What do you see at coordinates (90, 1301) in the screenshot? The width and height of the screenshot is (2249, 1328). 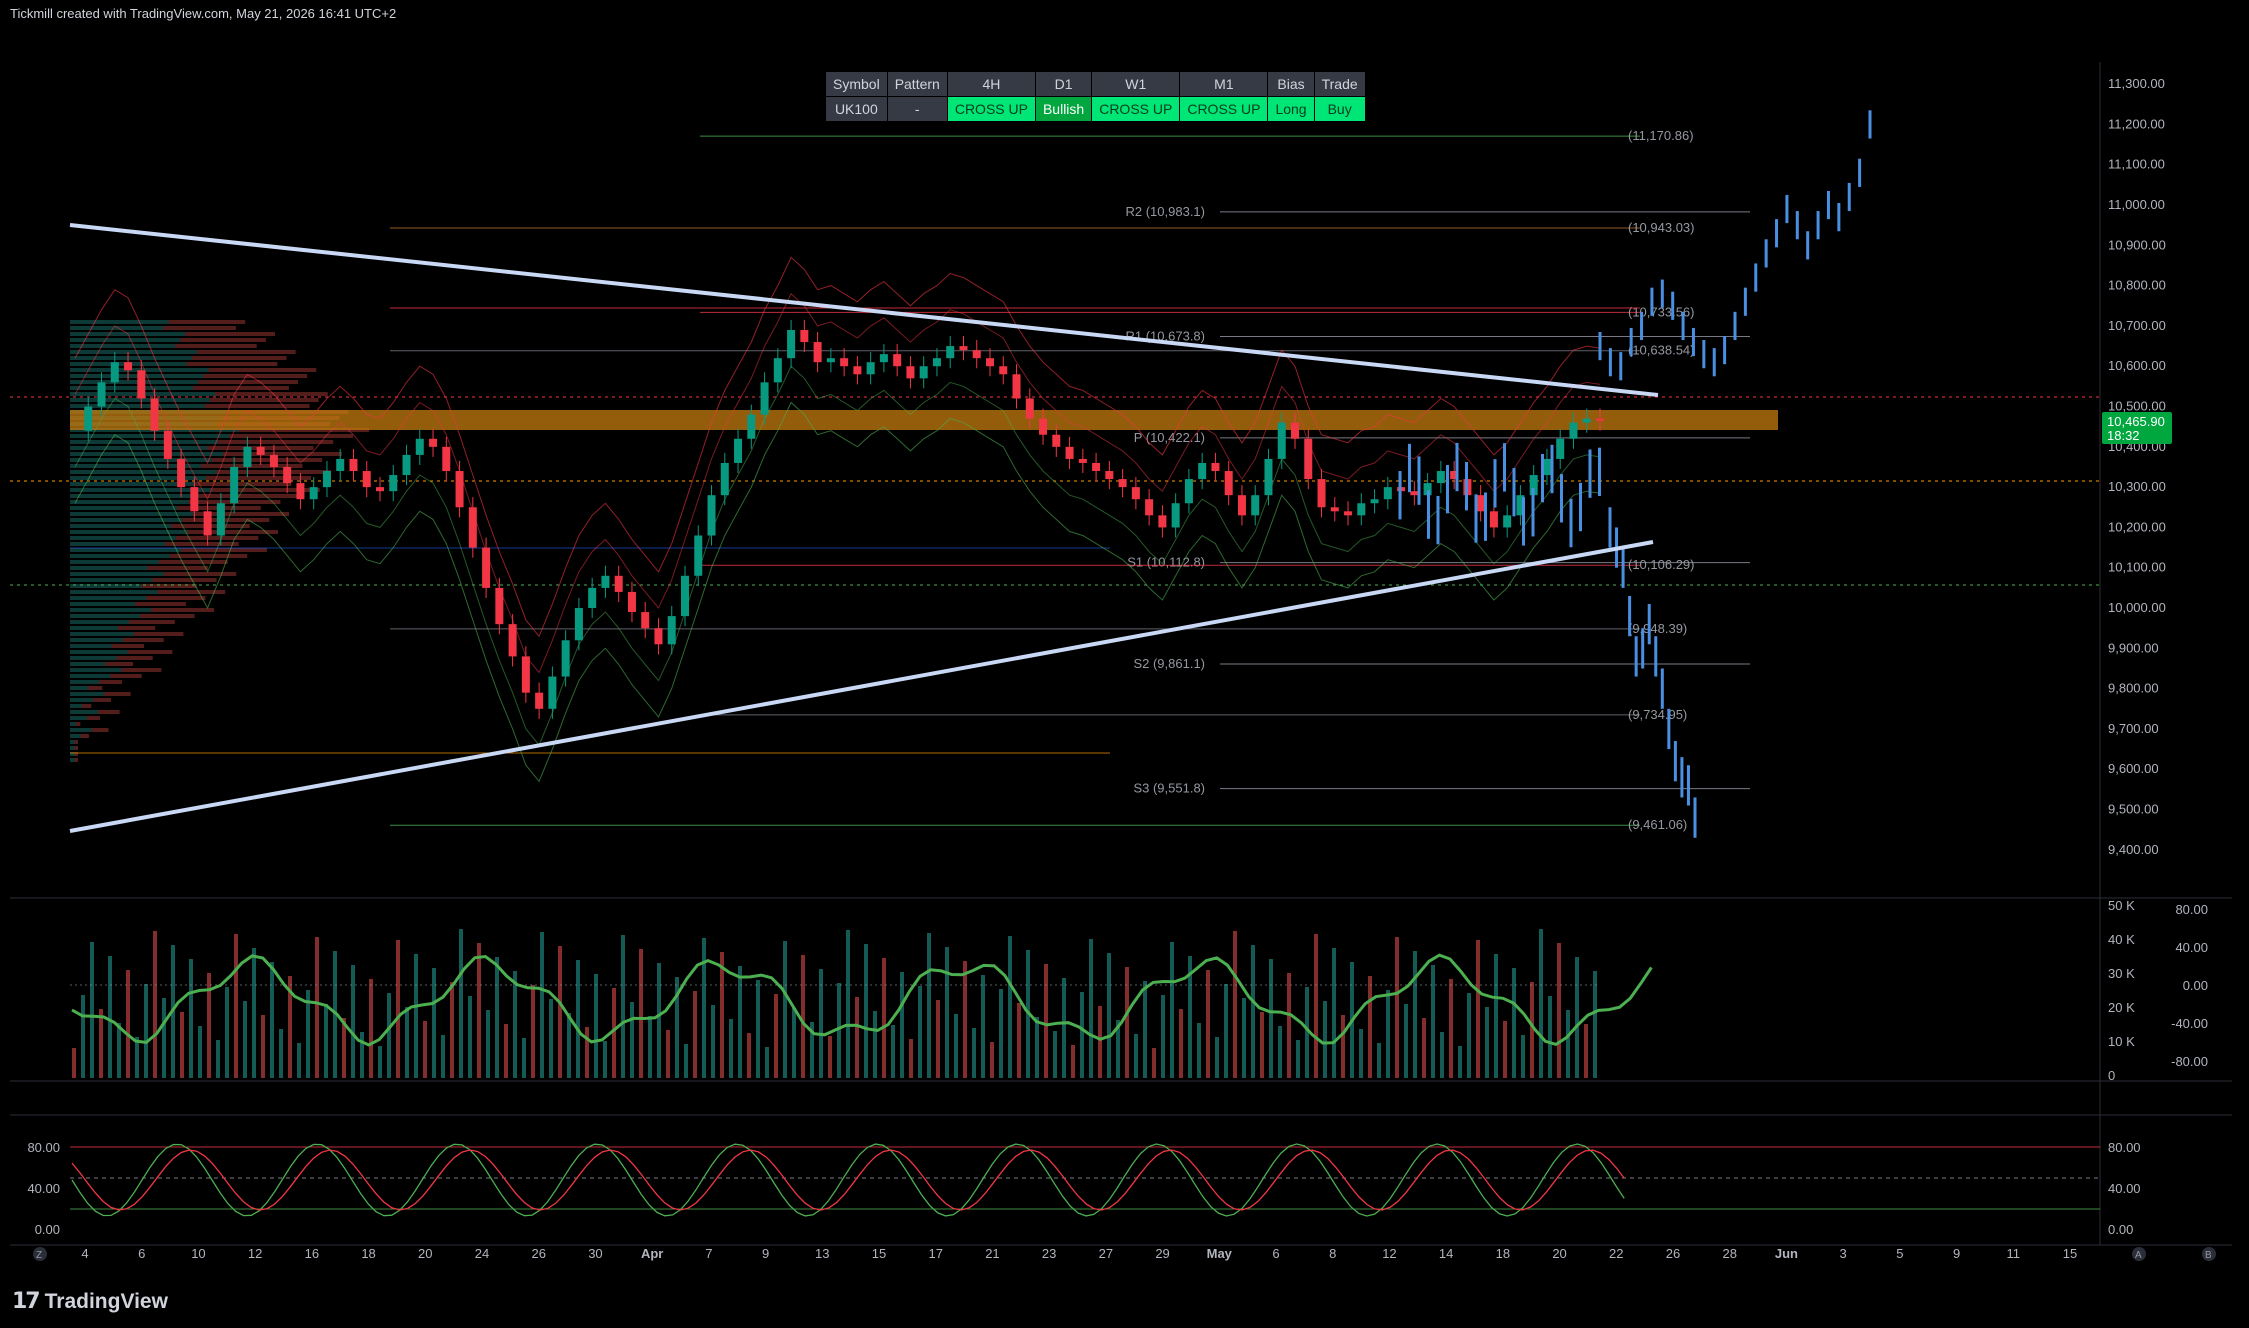 I see `tradingview-logo: 17 TradingView` at bounding box center [90, 1301].